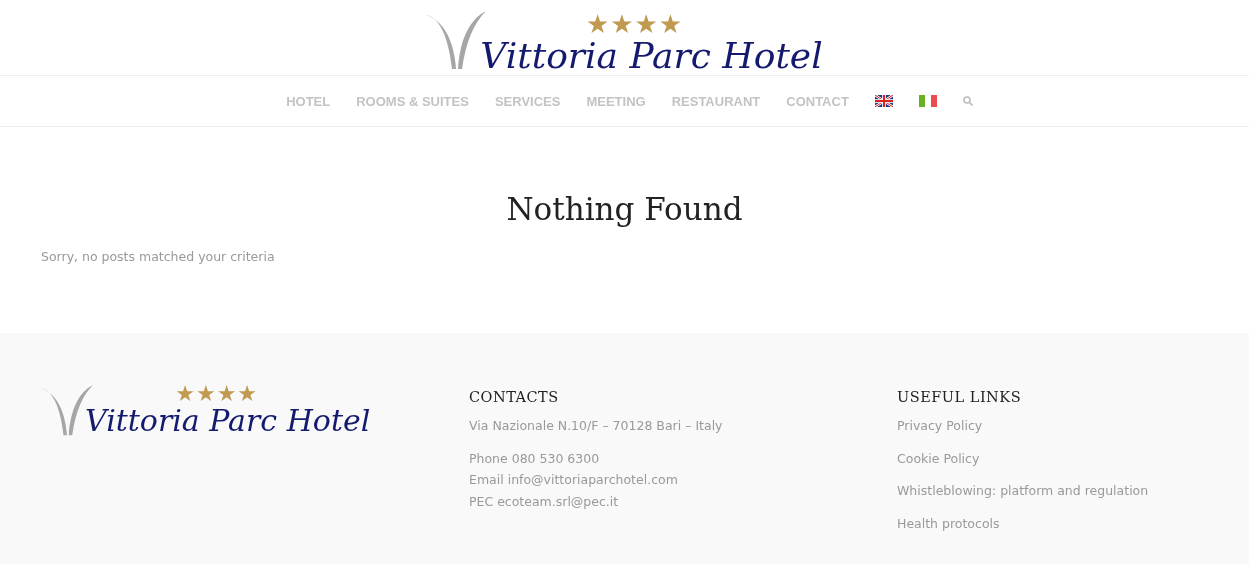 This screenshot has width=1249, height=564. What do you see at coordinates (535, 458) in the screenshot?
I see `contact-text: Phone 080 530 6300` at bounding box center [535, 458].